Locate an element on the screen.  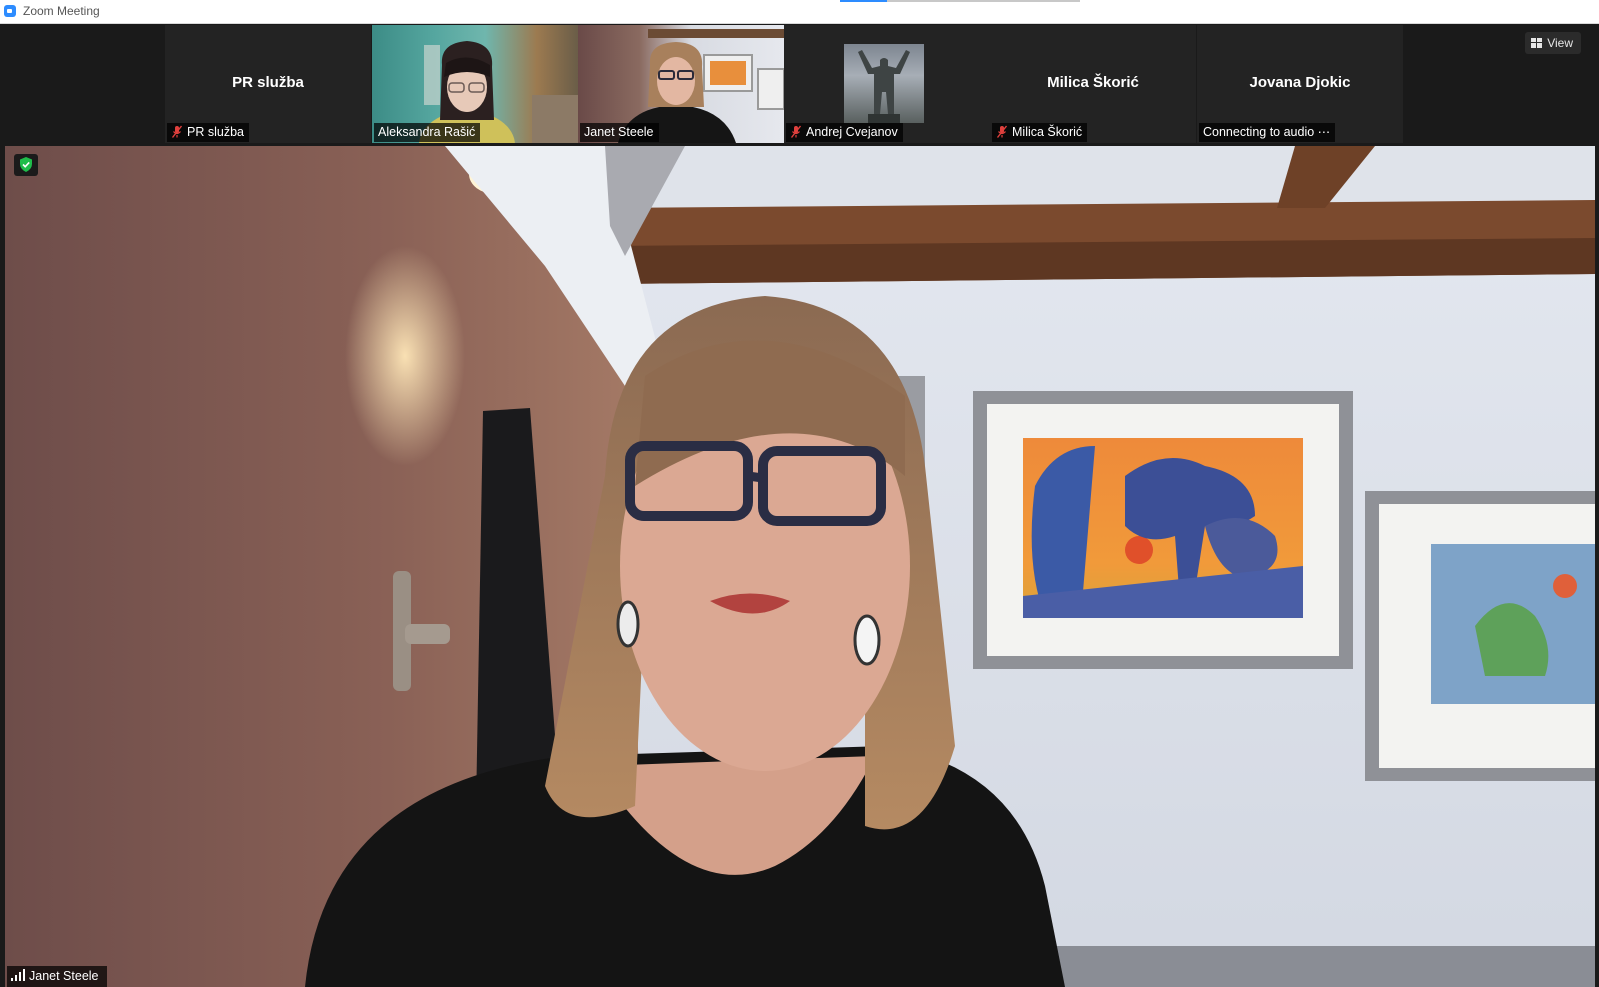
gallery-scroll-indicator is located at coordinates (960, 1).